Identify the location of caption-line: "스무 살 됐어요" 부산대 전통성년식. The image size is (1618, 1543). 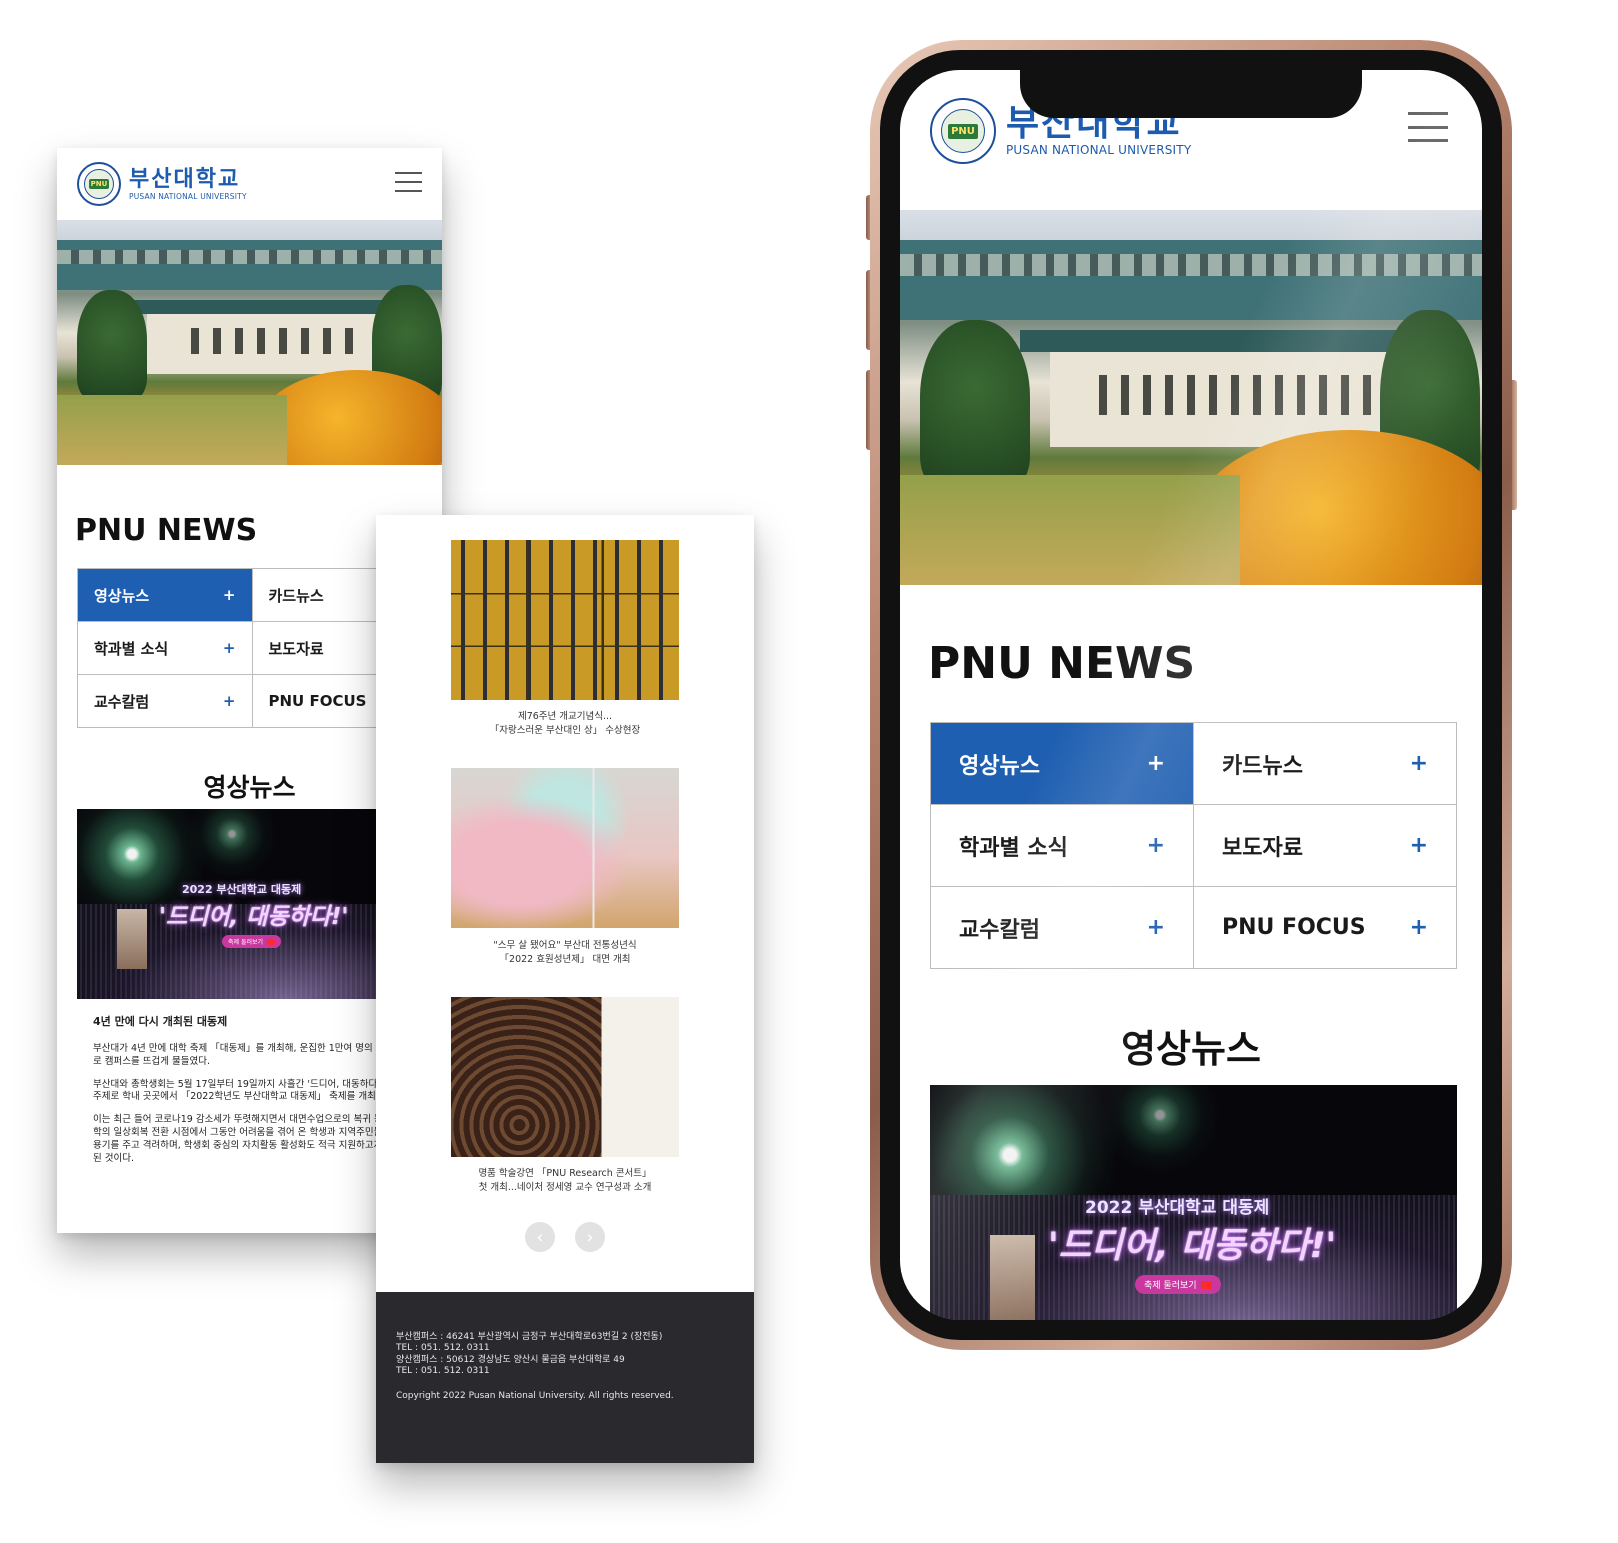
(565, 945).